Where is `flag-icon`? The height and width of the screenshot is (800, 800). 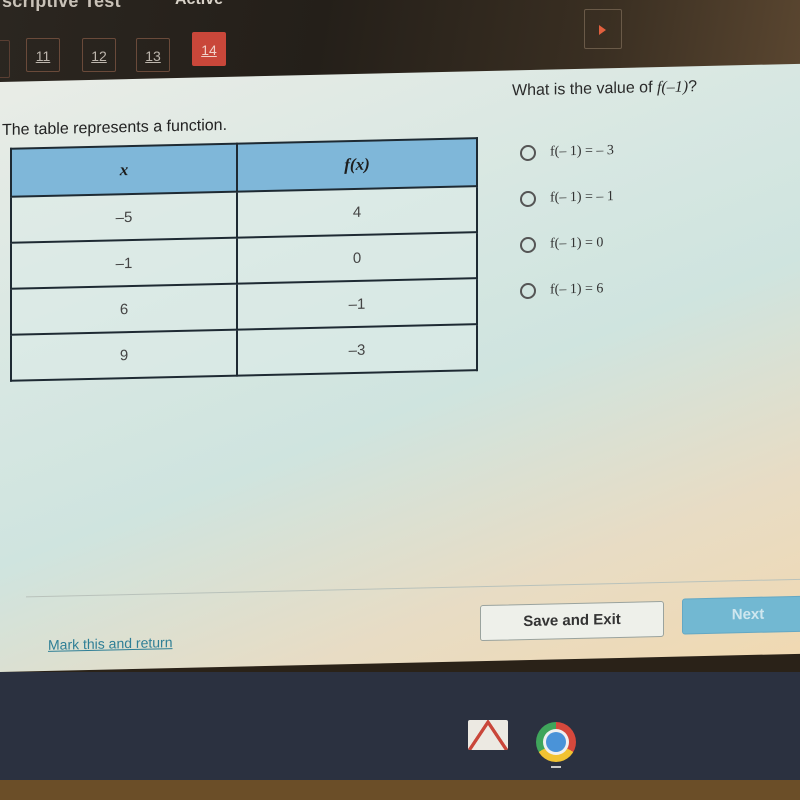 flag-icon is located at coordinates (602, 30).